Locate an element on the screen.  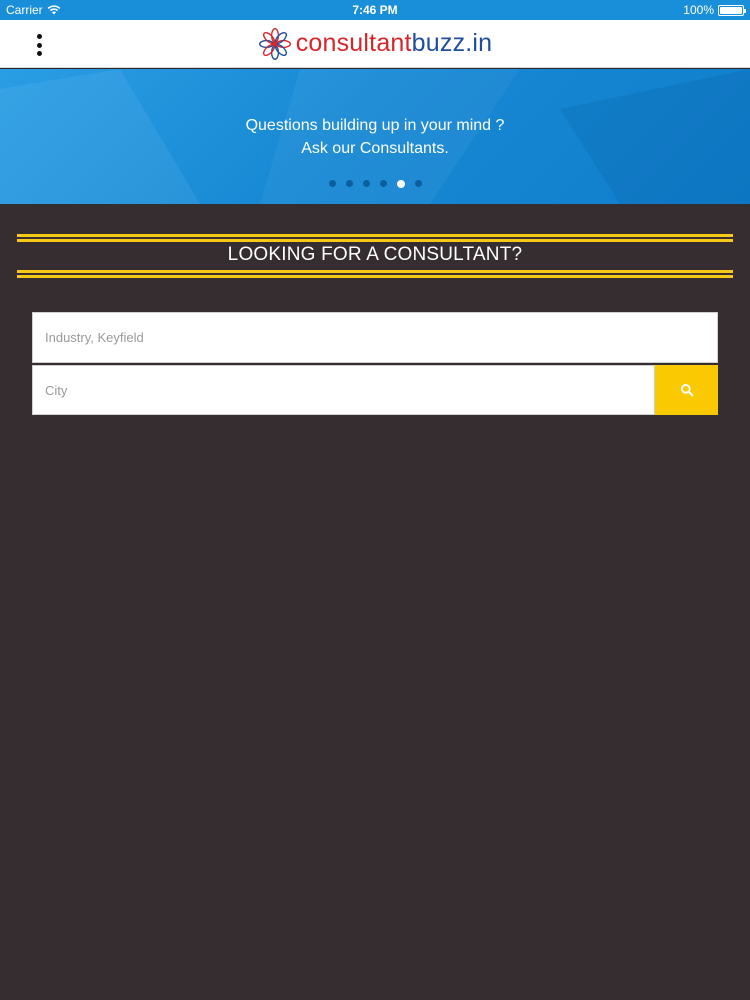
carousel-dots is located at coordinates (375, 183).